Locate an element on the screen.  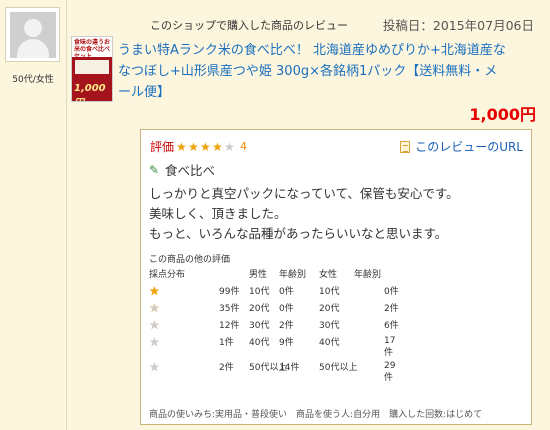
row-male-count: 9件 is located at coordinates (286, 341).